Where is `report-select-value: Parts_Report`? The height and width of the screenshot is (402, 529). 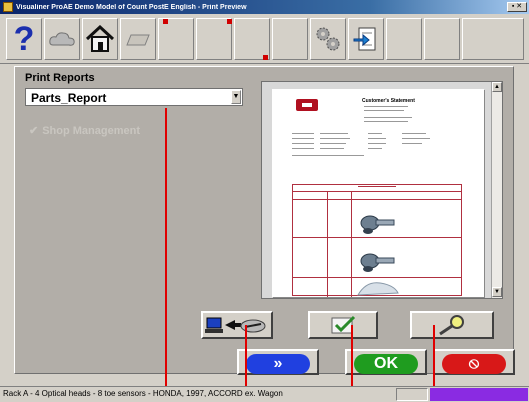
report-select-value: Parts_Report is located at coordinates (69, 98).